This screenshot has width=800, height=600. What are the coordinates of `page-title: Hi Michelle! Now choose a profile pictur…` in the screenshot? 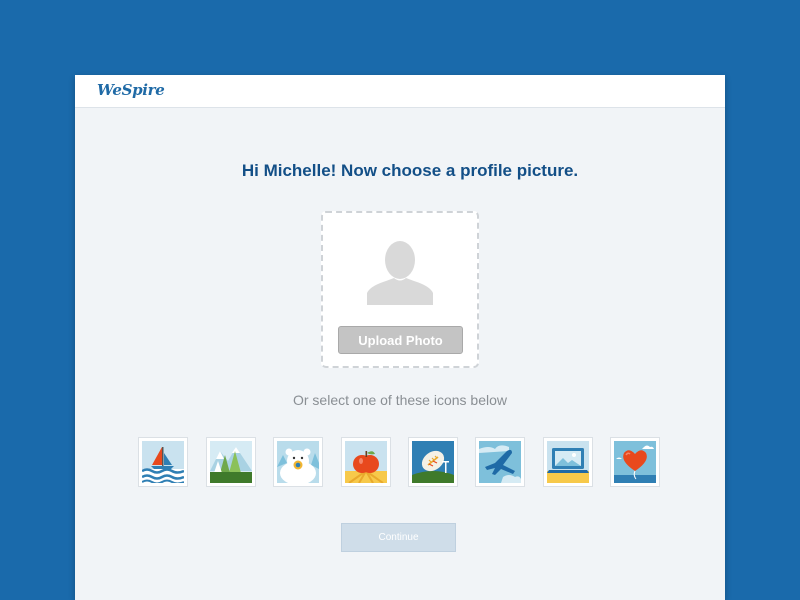 It's located at (410, 170).